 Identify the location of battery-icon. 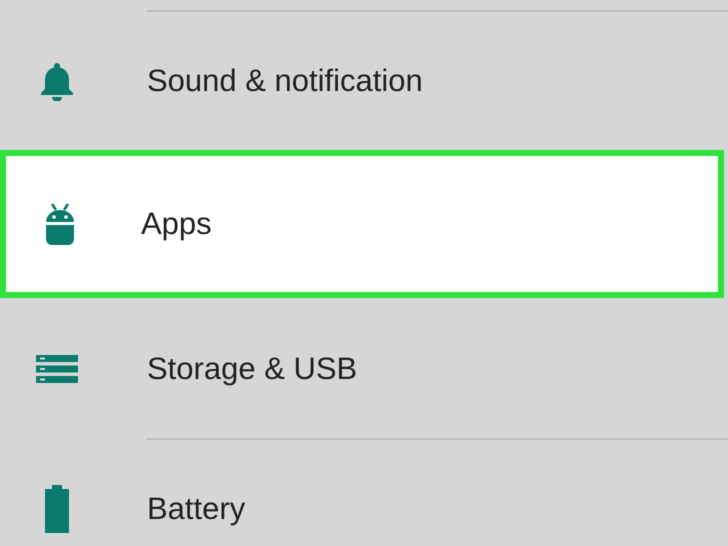
(57, 509).